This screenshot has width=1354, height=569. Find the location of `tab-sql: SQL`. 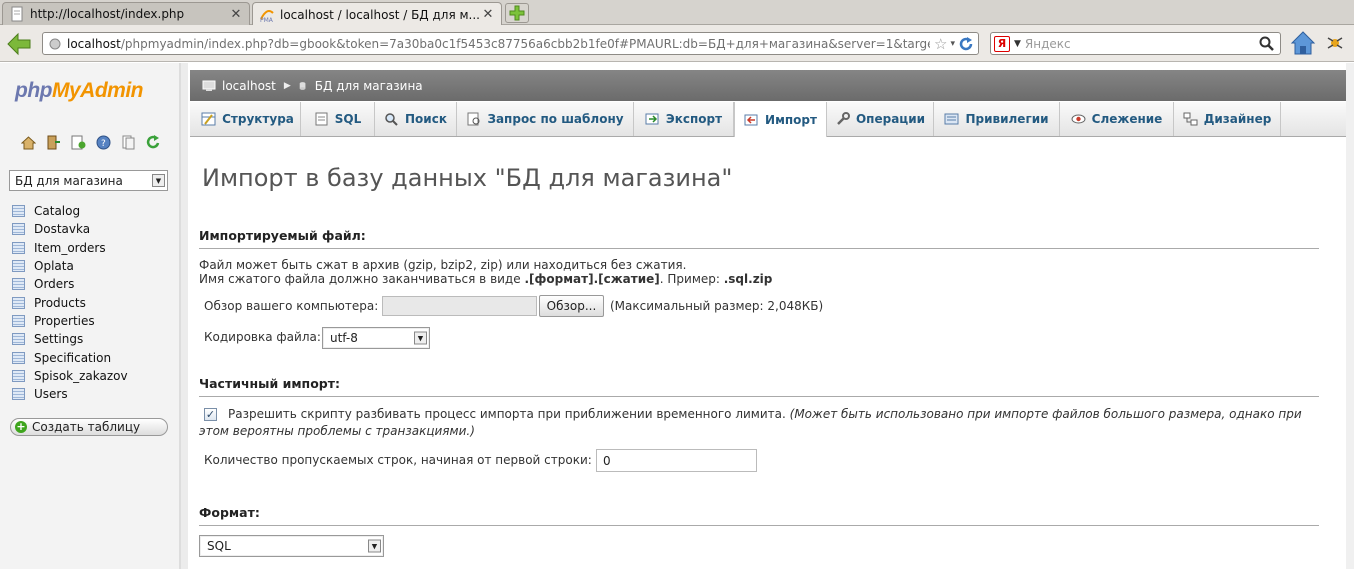

tab-sql: SQL is located at coordinates (338, 119).